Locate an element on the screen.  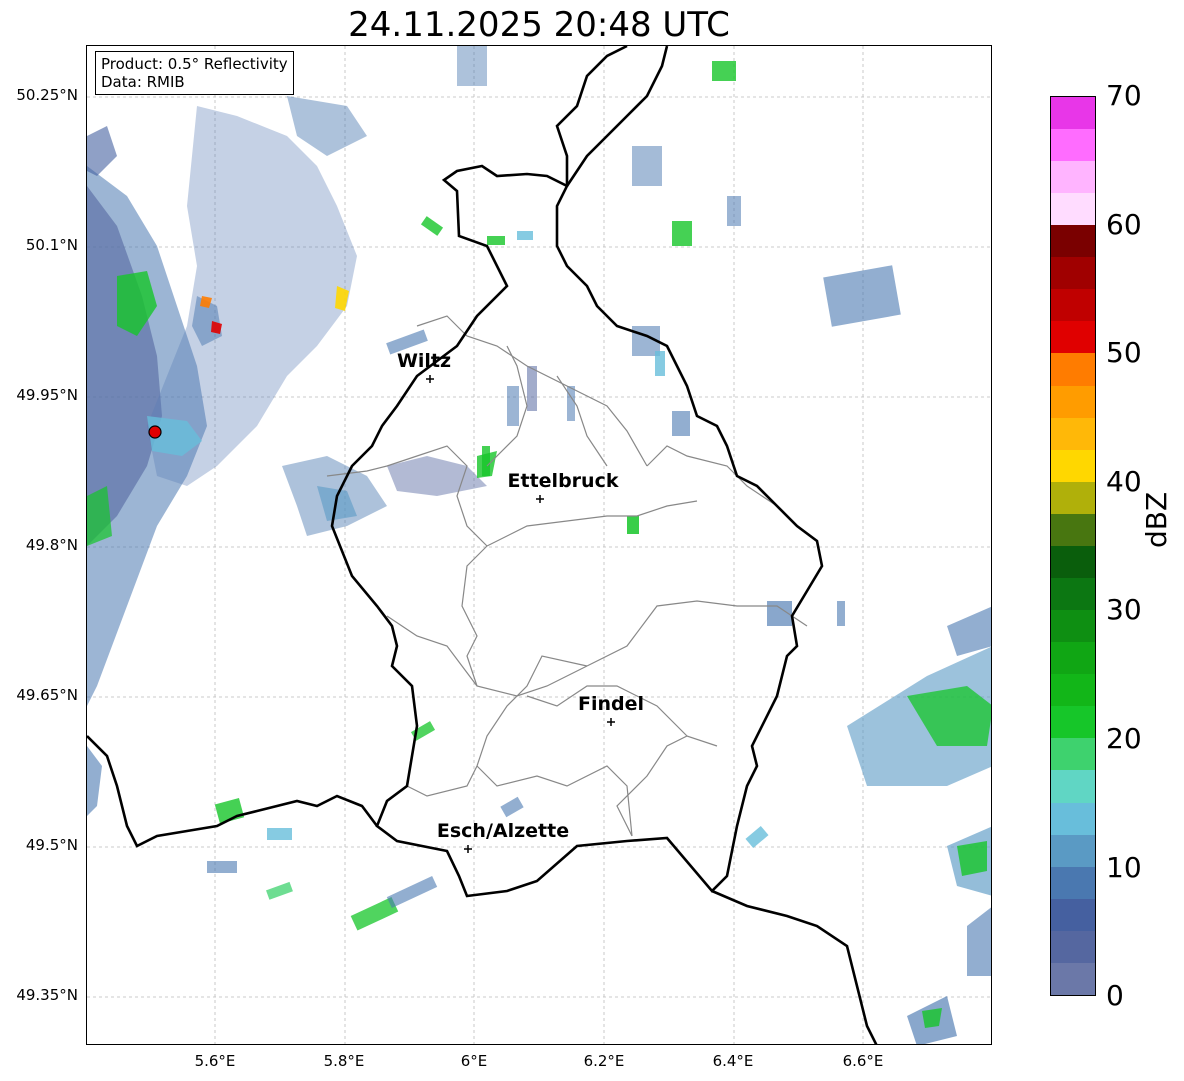
colorbar-title: dBZ is located at coordinates (1156, 519).